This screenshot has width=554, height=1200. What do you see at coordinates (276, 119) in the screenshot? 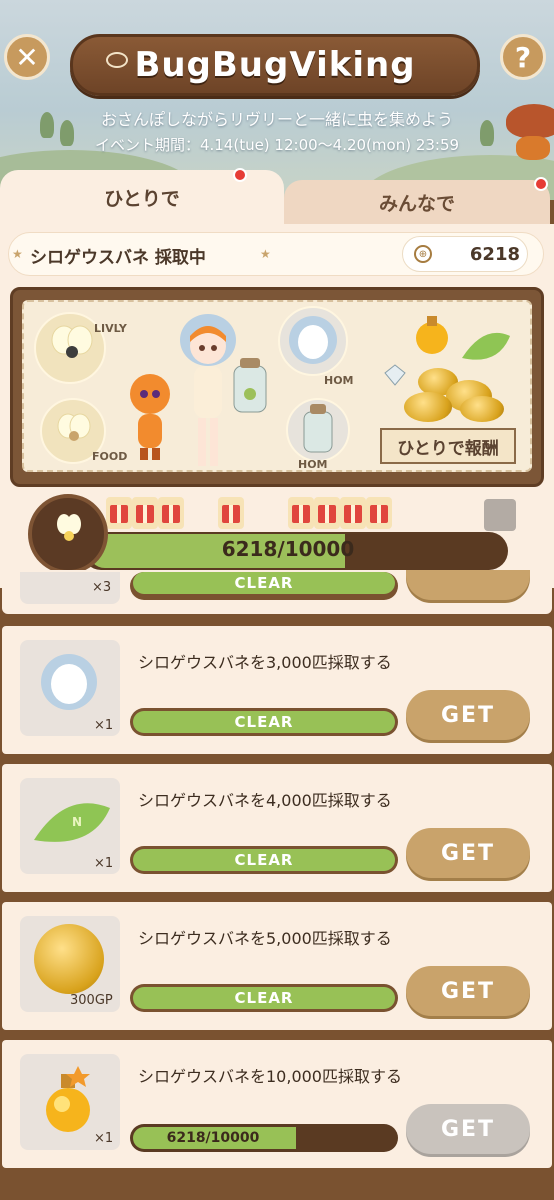
I see `event-subtitle: おさんぽしながらリヴリーと一緒に虫を集めよう` at bounding box center [276, 119].